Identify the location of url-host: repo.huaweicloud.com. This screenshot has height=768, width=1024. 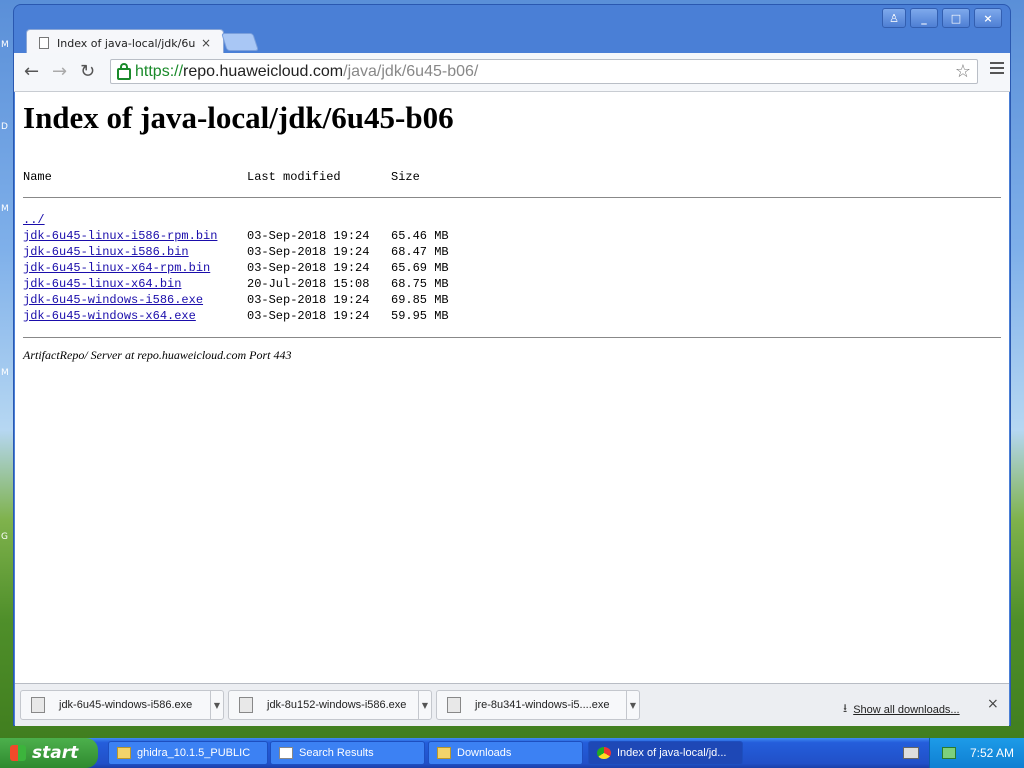
(263, 71).